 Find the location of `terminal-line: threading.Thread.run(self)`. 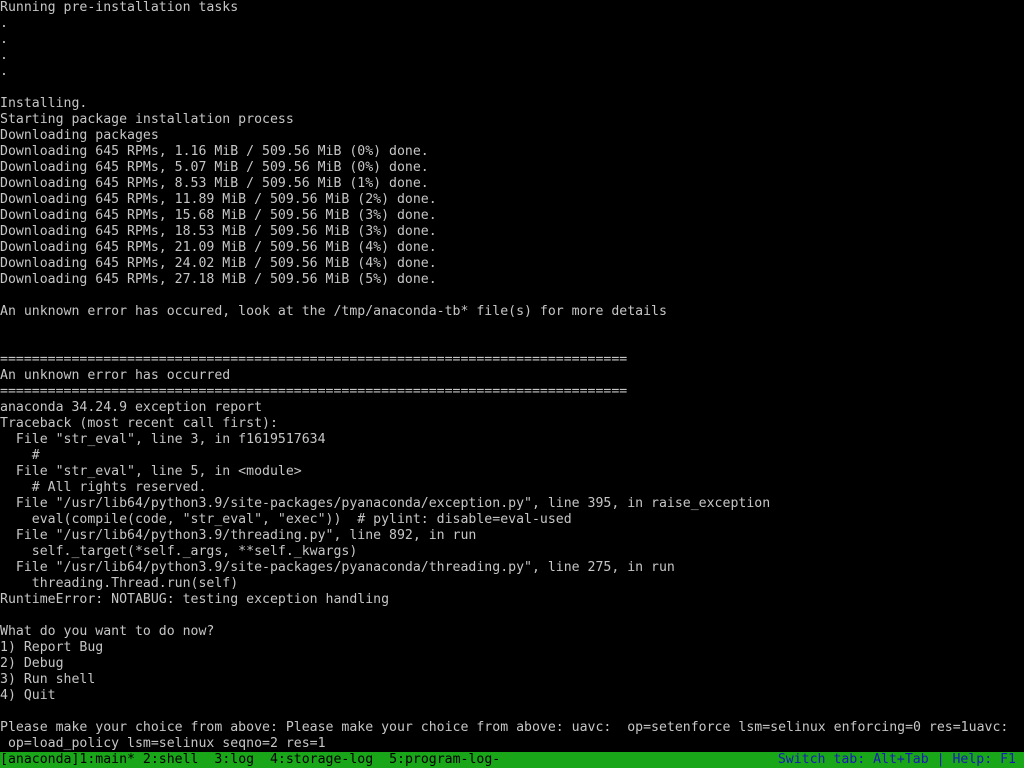

terminal-line: threading.Thread.run(self) is located at coordinates (119, 583).